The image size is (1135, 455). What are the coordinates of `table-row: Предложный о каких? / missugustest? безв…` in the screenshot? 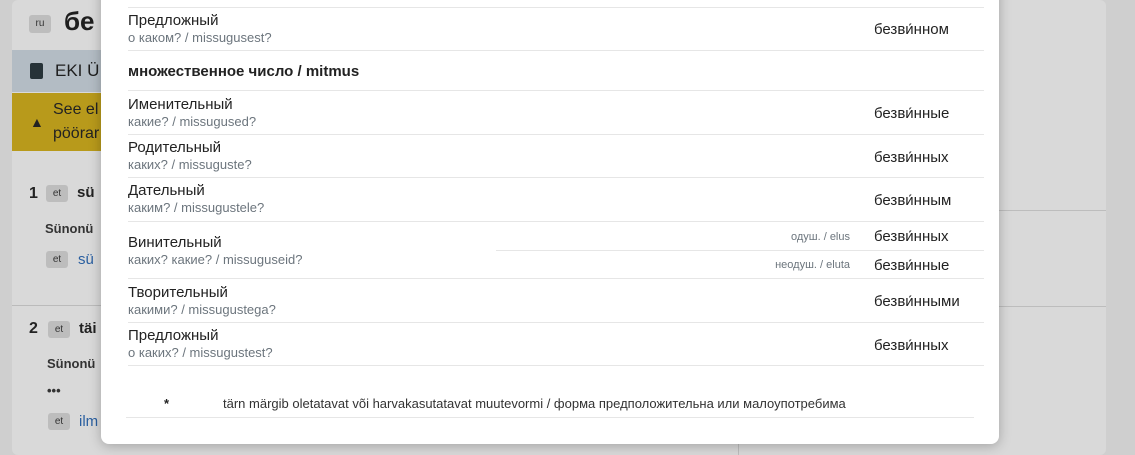 It's located at (556, 344).